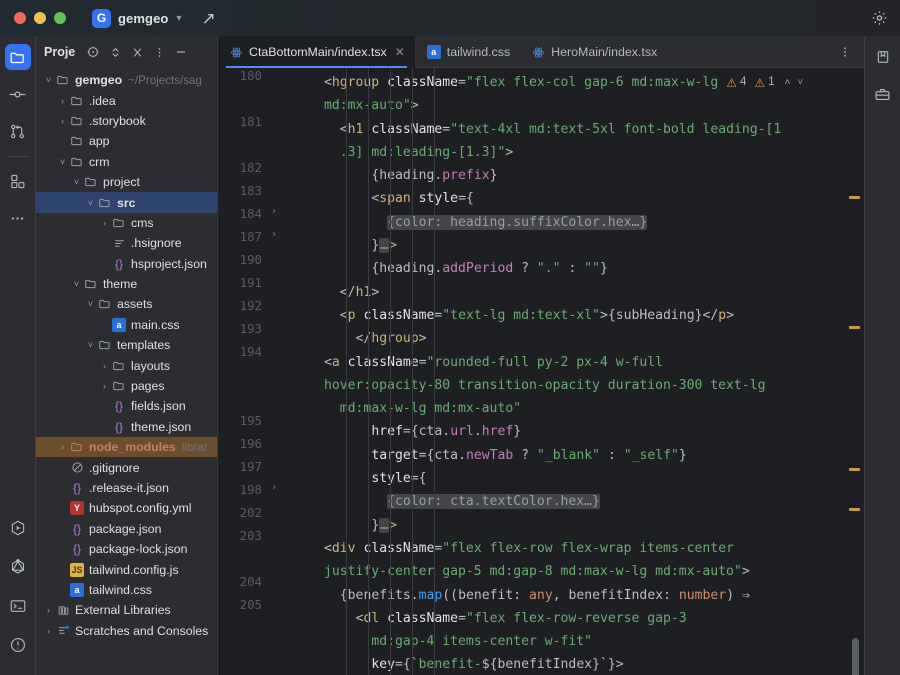  I want to click on settings-button, so click(879, 18).